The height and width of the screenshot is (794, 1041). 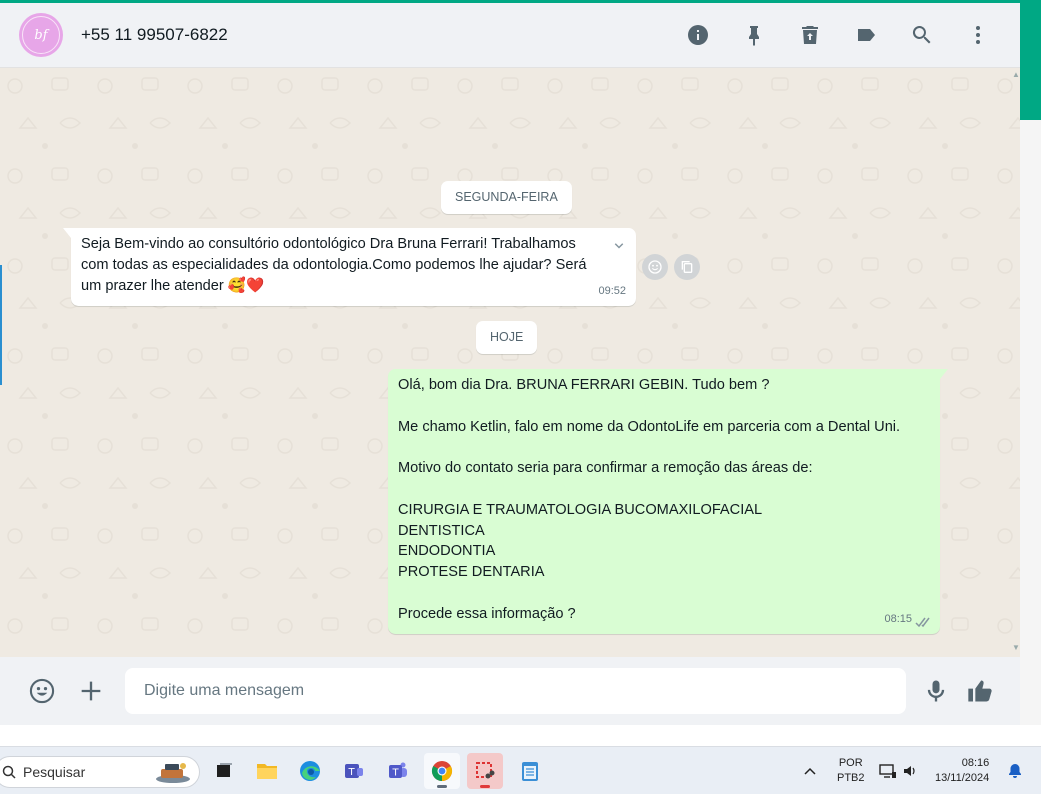 I want to click on double-check-icon, so click(x=922, y=622).